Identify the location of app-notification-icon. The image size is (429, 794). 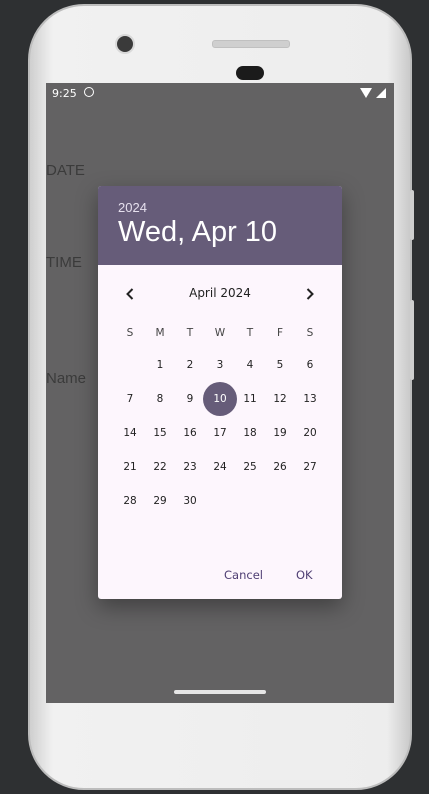
(89, 92).